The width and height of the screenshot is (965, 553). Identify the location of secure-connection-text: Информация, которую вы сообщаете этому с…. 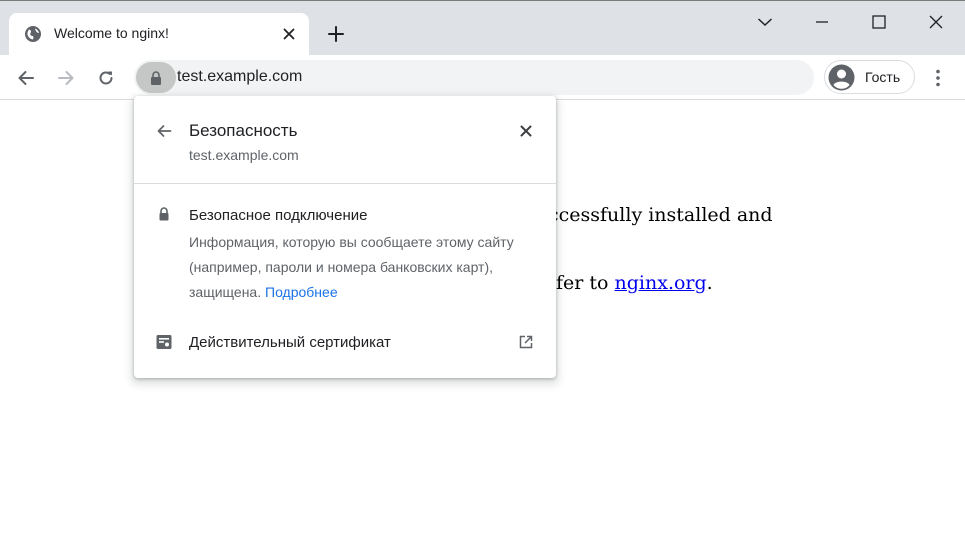
(351, 267).